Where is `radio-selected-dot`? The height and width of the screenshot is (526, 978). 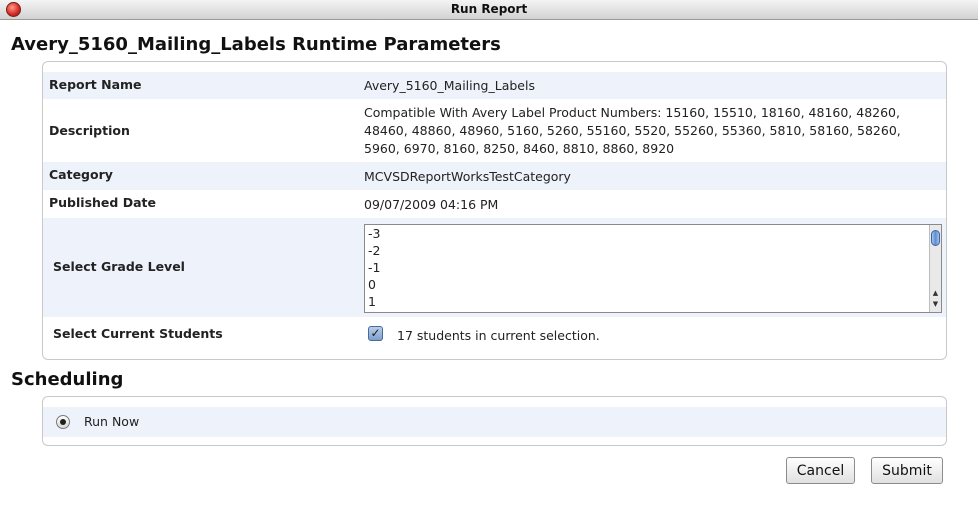 radio-selected-dot is located at coordinates (63, 422).